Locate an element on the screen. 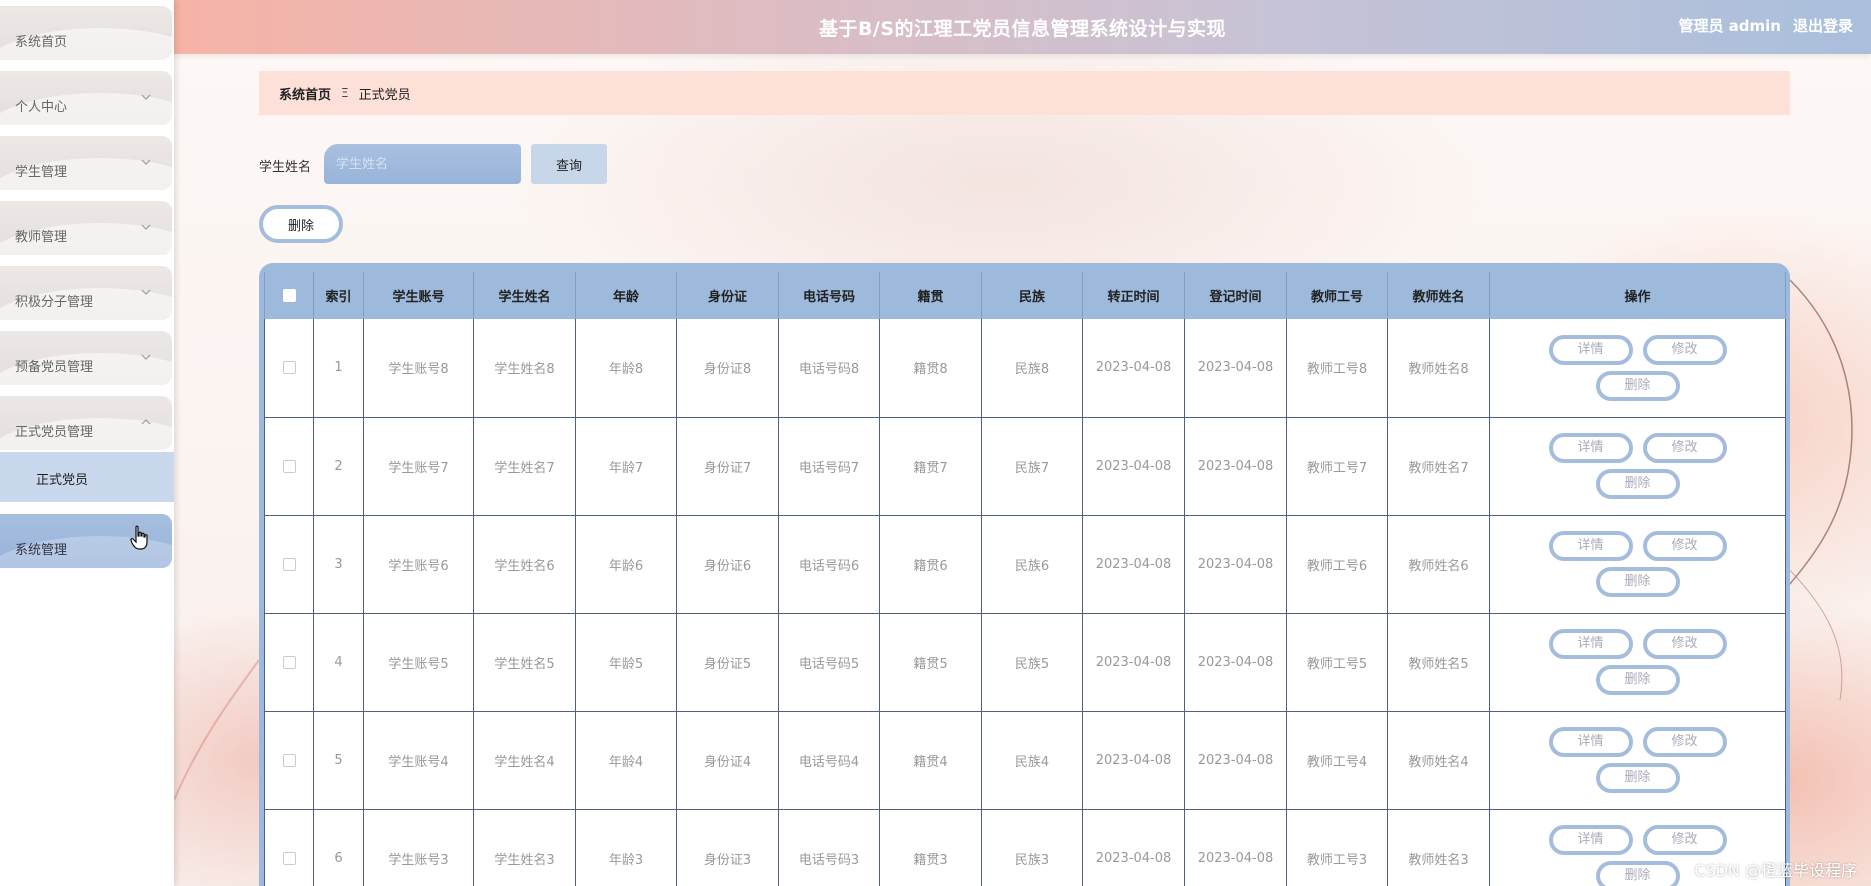 This screenshot has height=886, width=1871. batch-delete-button: 删除 is located at coordinates (301, 224).